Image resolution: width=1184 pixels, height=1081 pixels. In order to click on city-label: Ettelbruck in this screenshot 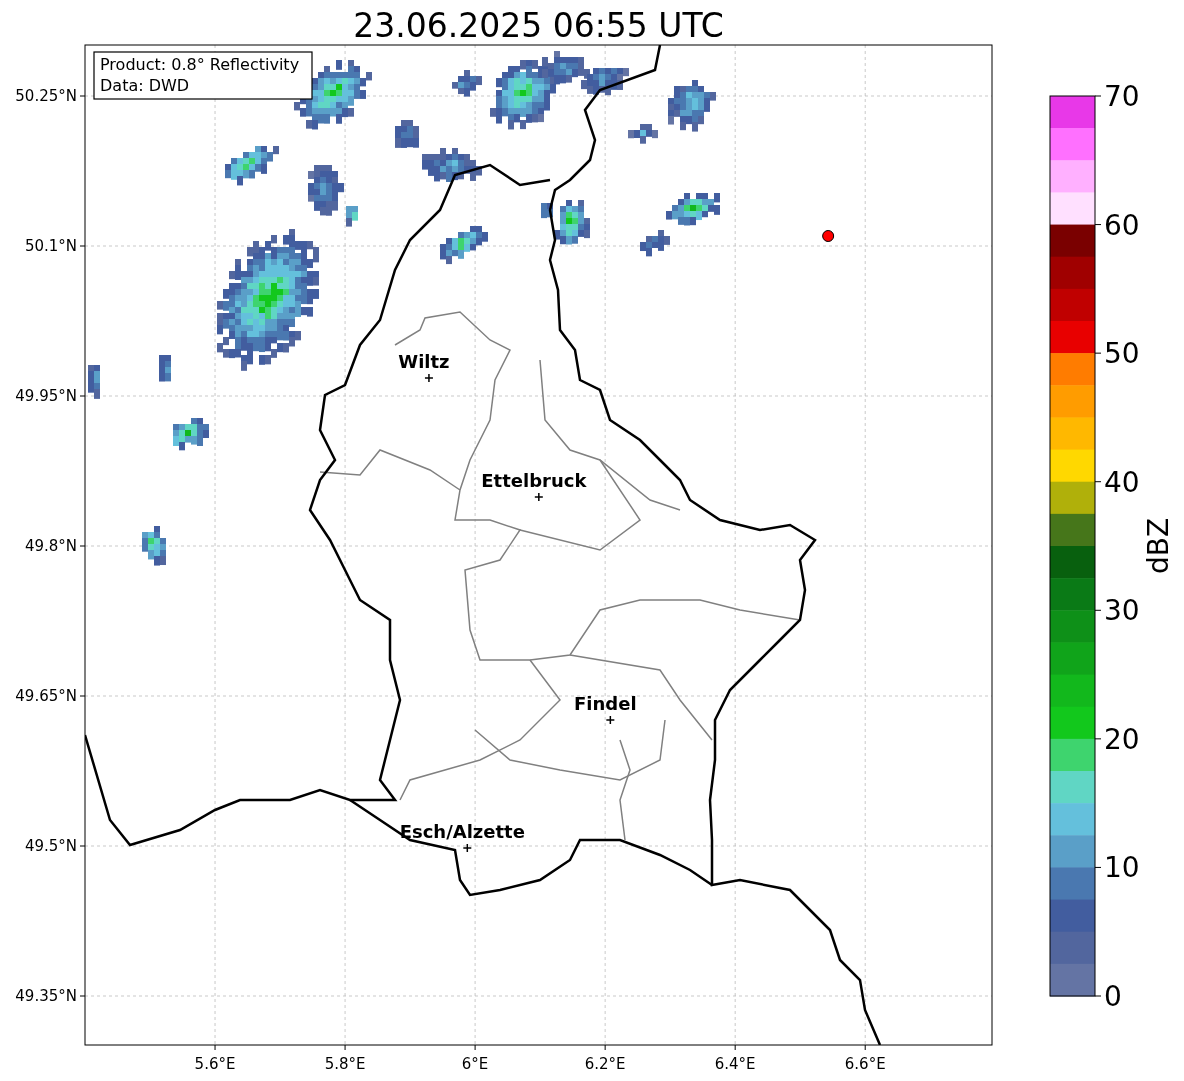, I will do `click(534, 480)`.